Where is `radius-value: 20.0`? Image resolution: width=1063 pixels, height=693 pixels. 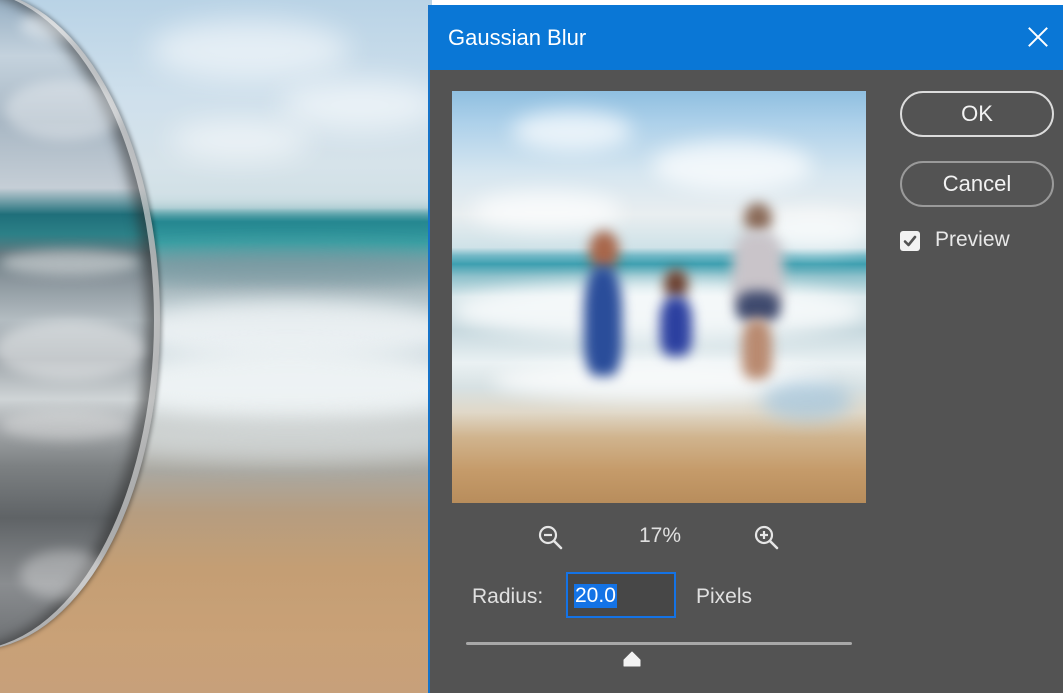
radius-value: 20.0 is located at coordinates (595, 596).